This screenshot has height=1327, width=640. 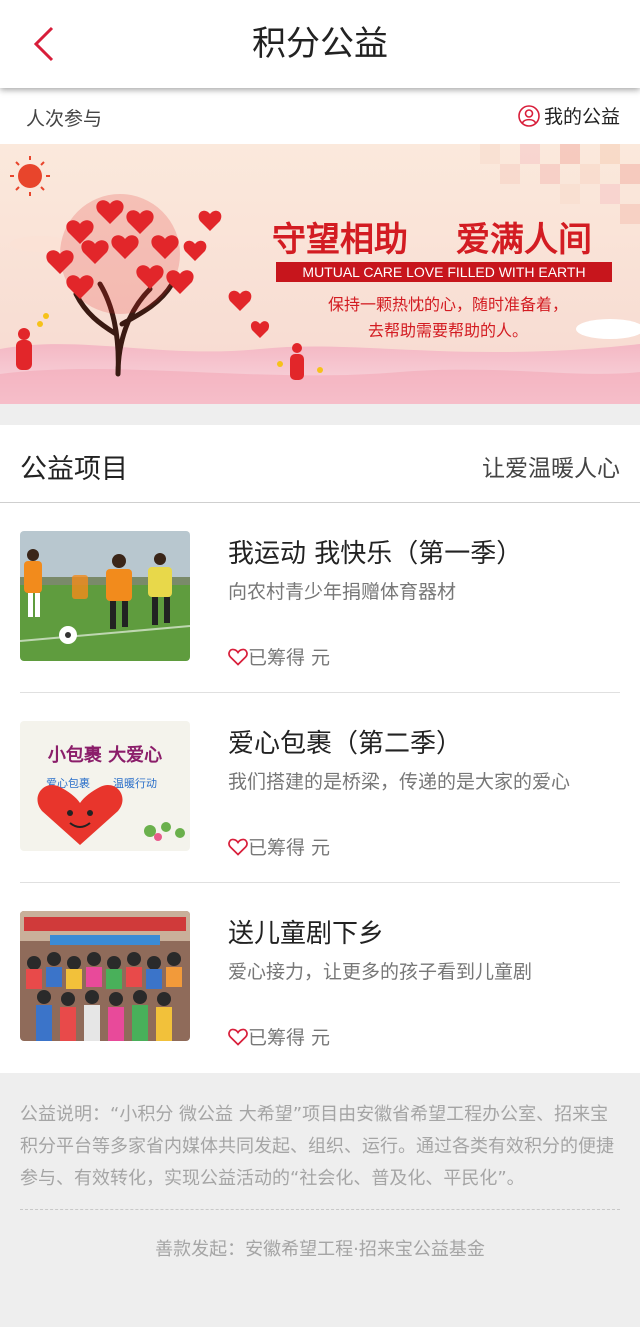 What do you see at coordinates (380, 972) in the screenshot?
I see `project-description: 爱心接力，让更多的孩子看到儿童剧` at bounding box center [380, 972].